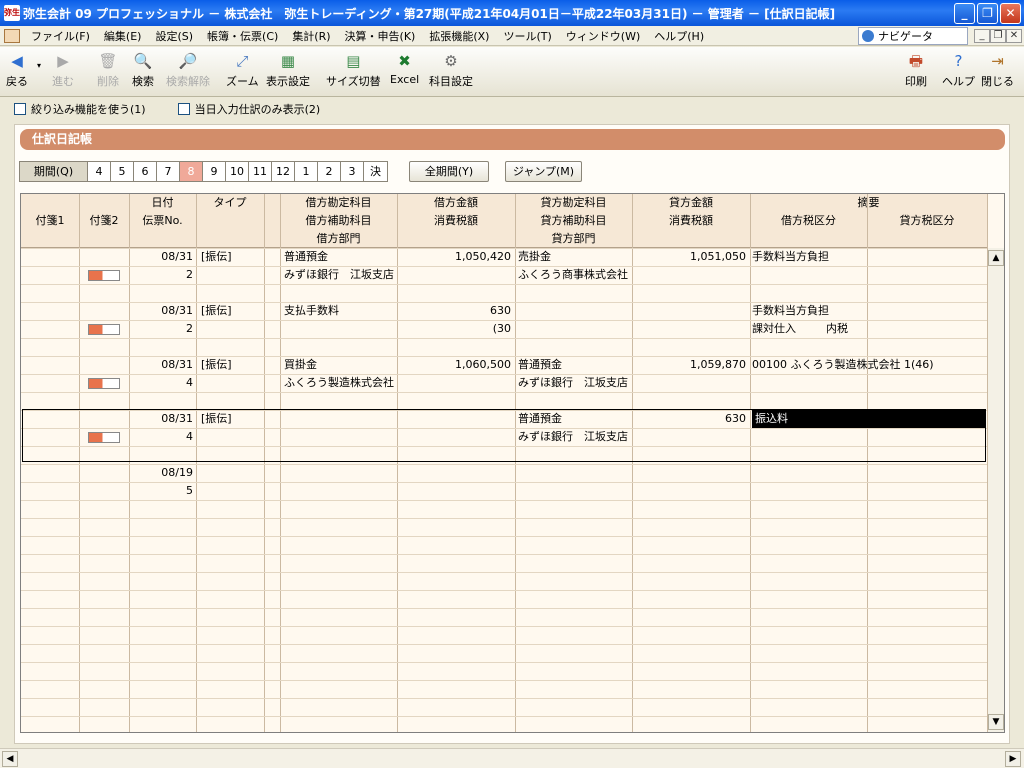 Image resolution: width=1024 pixels, height=768 pixels. I want to click on entry-debit-sub: みずほ銀行 江坂支店, so click(340, 275).